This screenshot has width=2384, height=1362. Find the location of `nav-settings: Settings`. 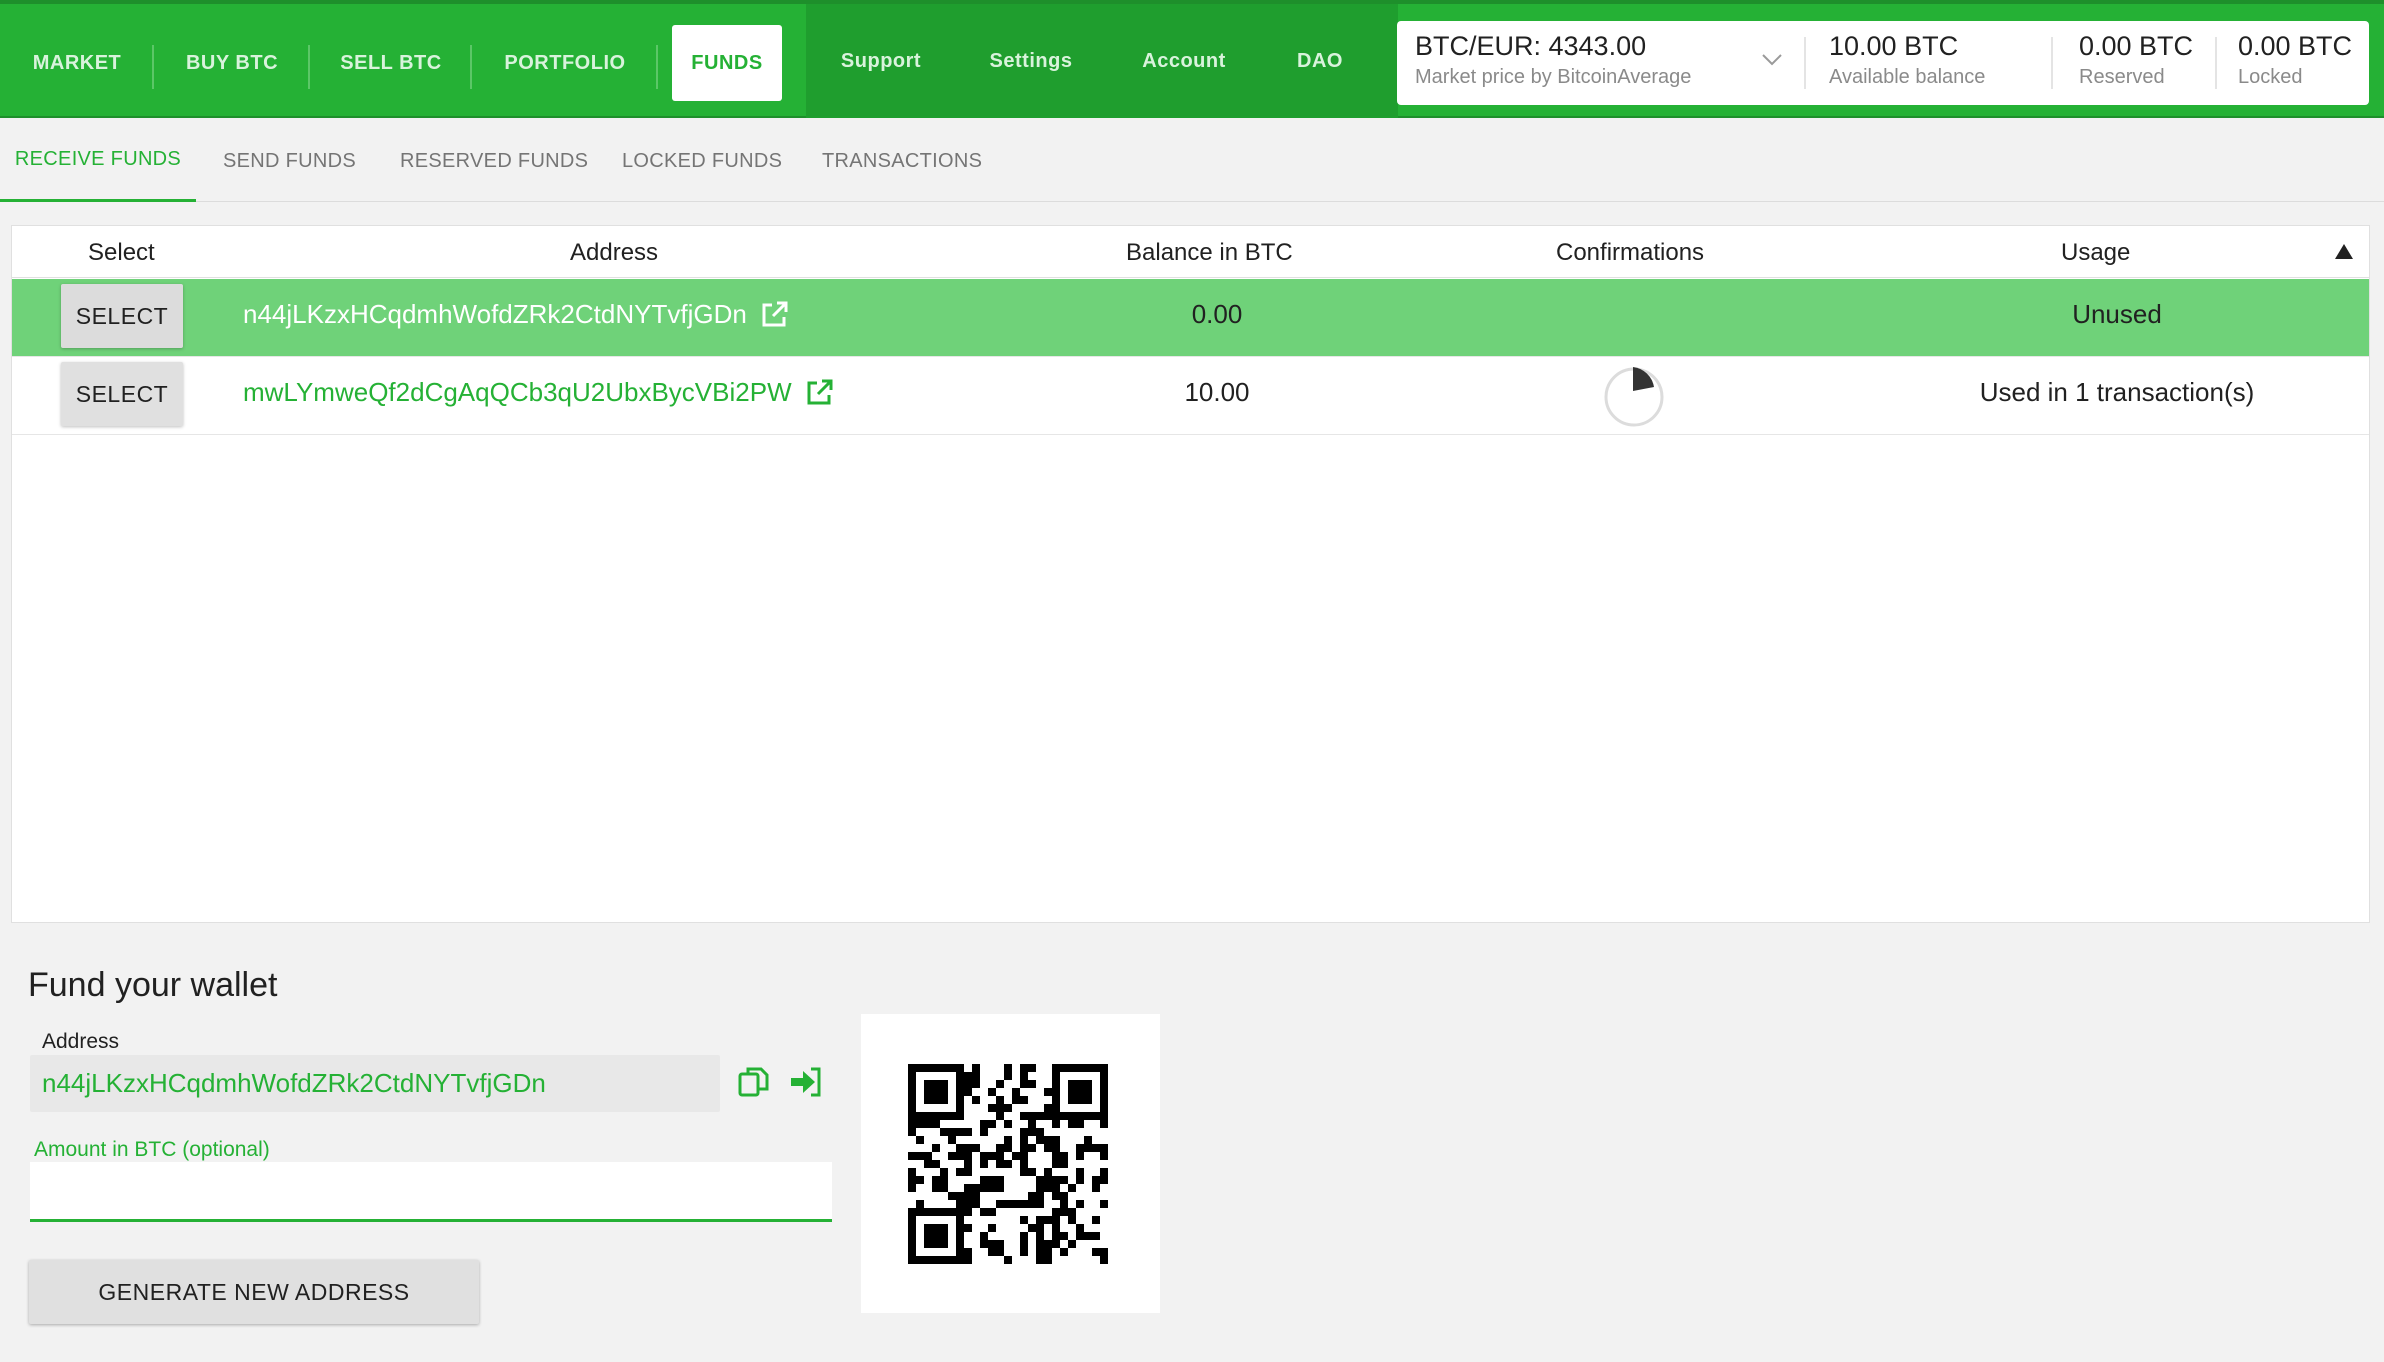

nav-settings: Settings is located at coordinates (1031, 61).